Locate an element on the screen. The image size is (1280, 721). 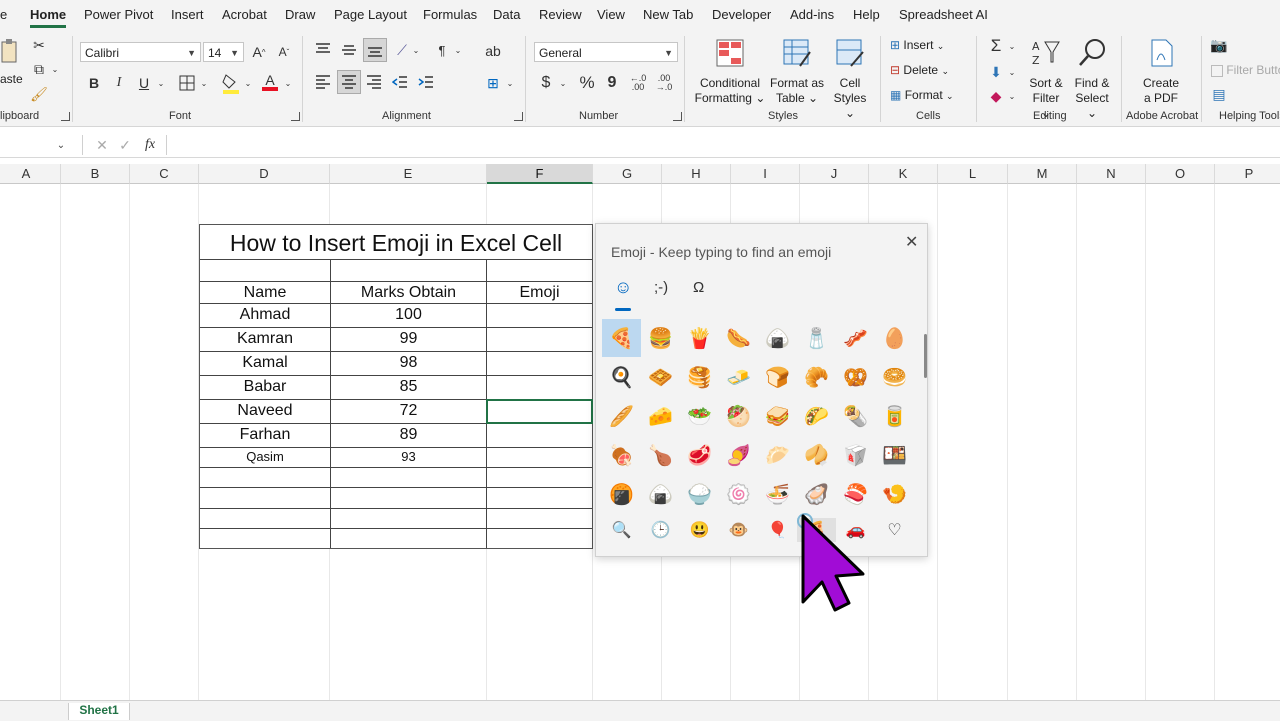
decrease-decimal-icon: .00 →.0 is located at coordinates (664, 83).